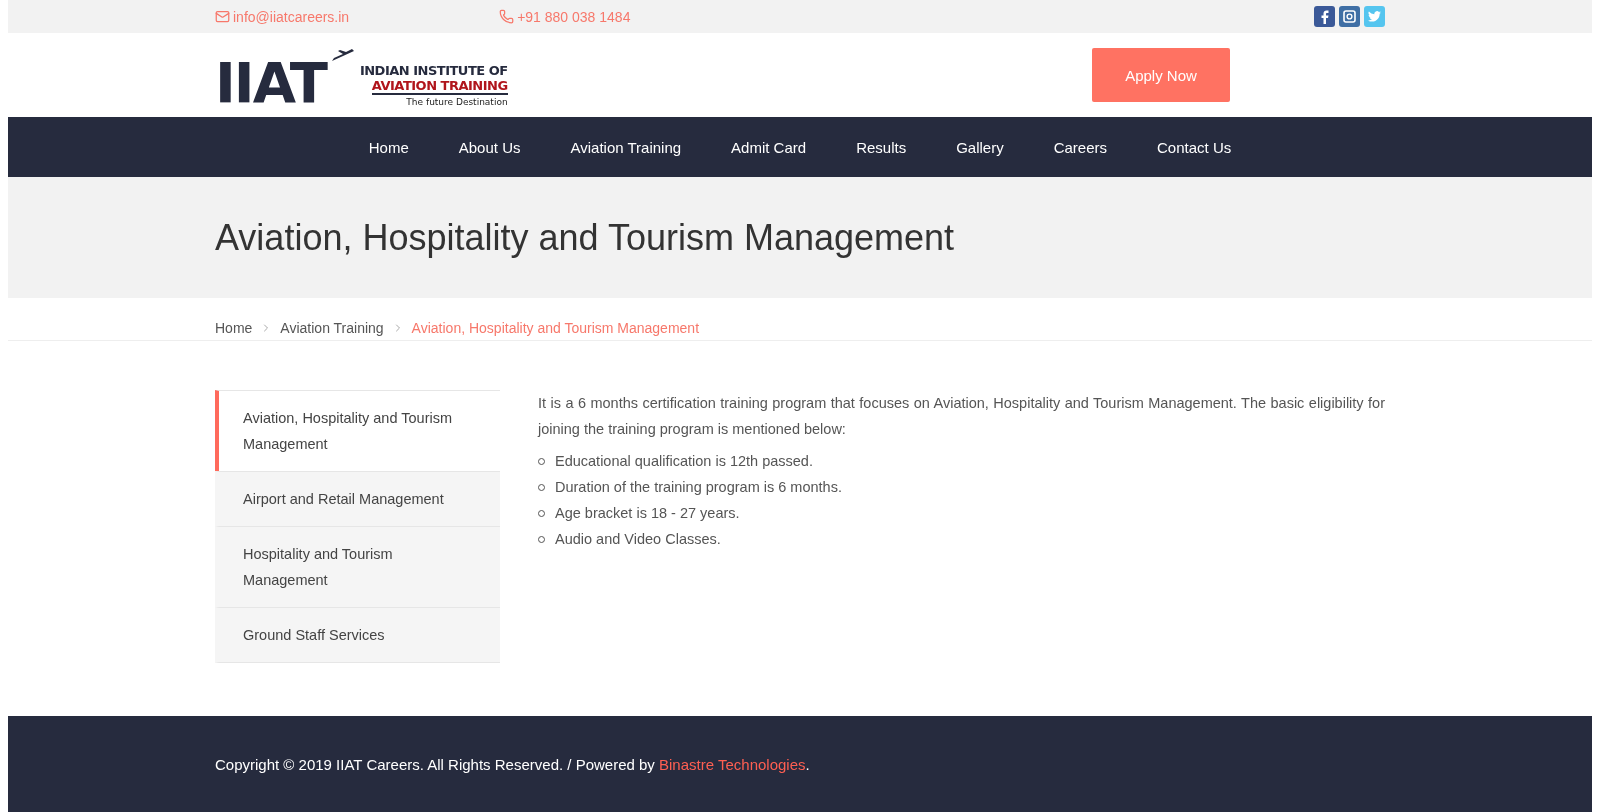 This screenshot has height=812, width=1600. What do you see at coordinates (980, 147) in the screenshot?
I see `nav-link: Gallery` at bounding box center [980, 147].